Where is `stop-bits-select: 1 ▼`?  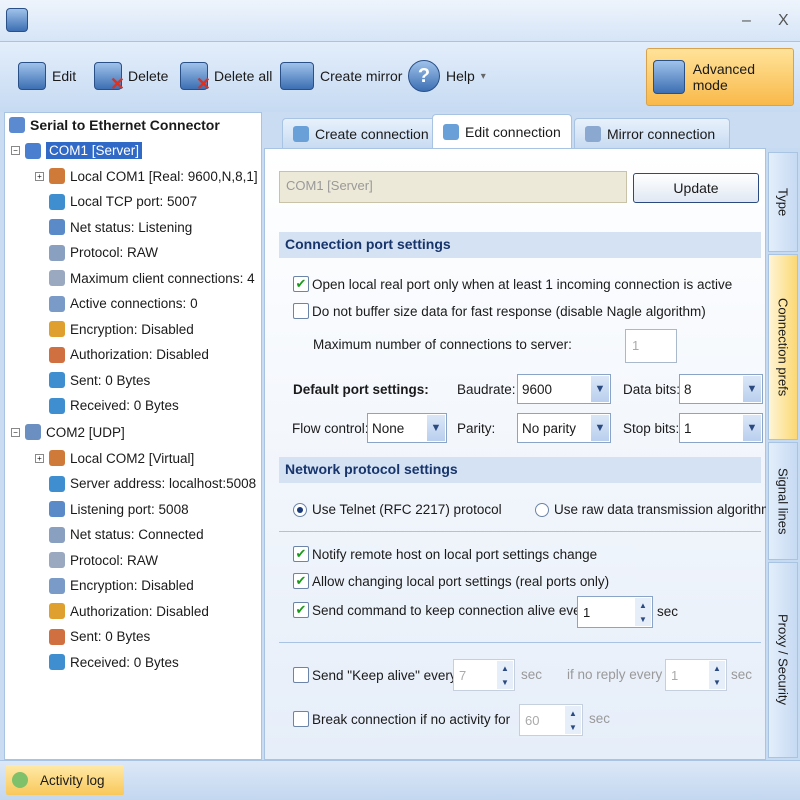 stop-bits-select: 1 ▼ is located at coordinates (721, 428).